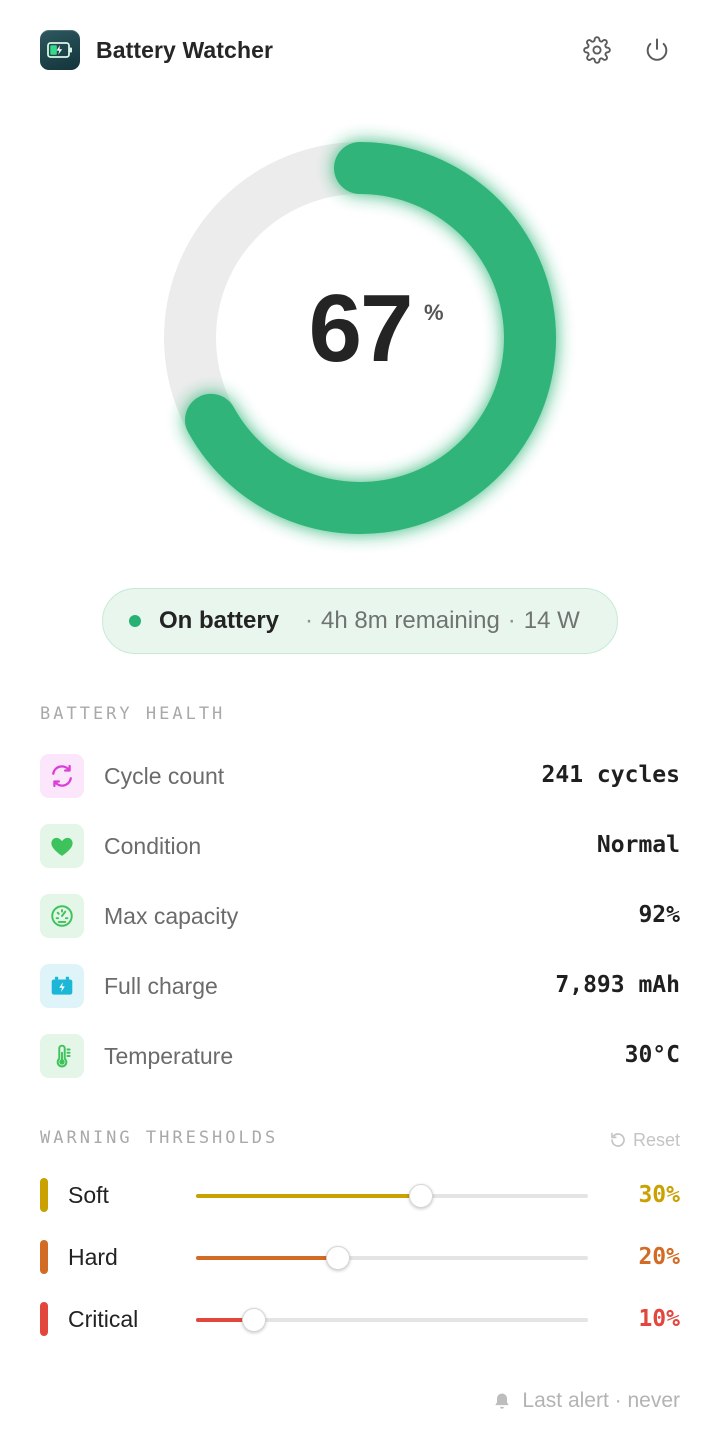 The width and height of the screenshot is (720, 1454). I want to click on cycle-icon, so click(62, 776).